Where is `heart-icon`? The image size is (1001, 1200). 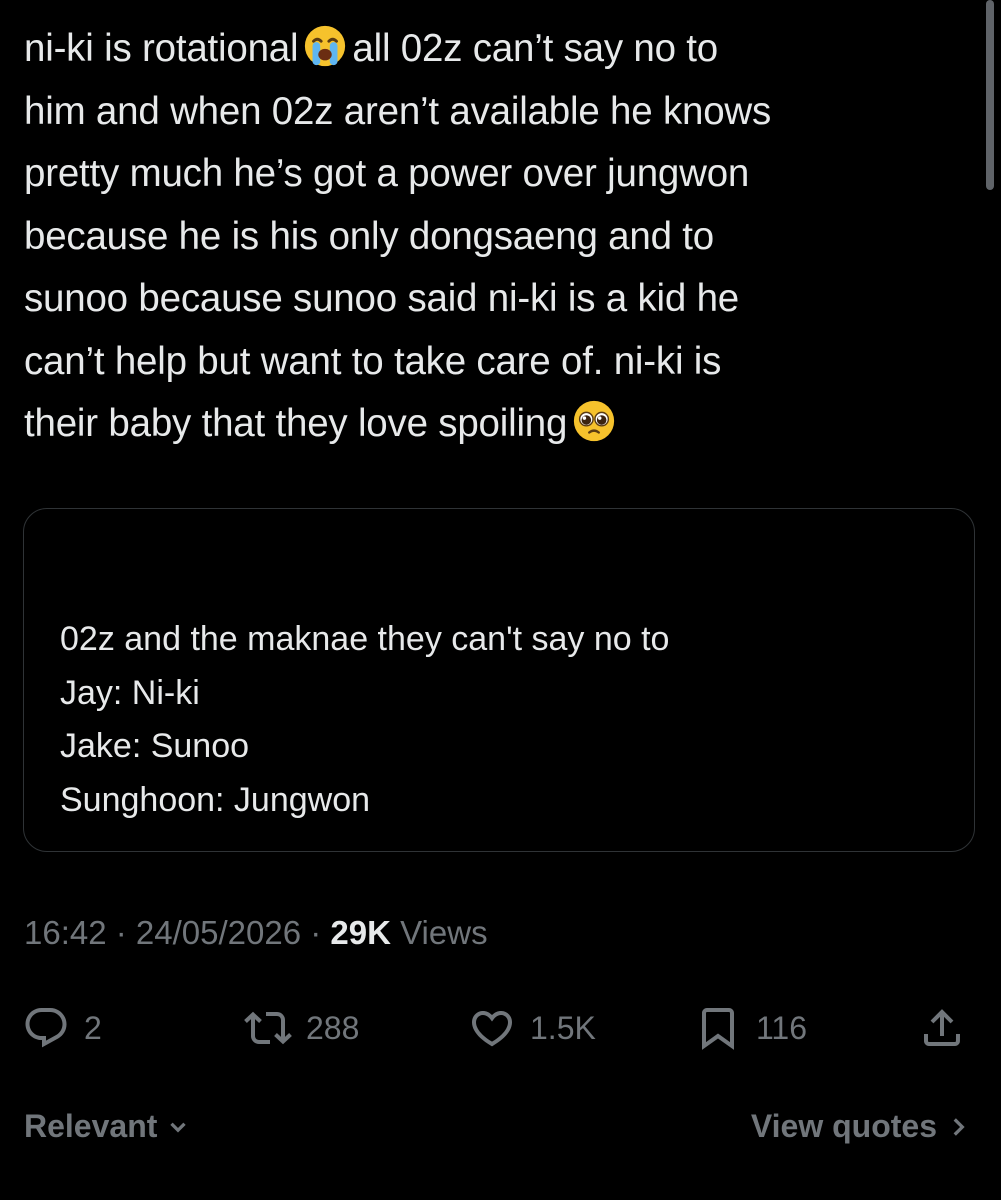 heart-icon is located at coordinates (492, 1029).